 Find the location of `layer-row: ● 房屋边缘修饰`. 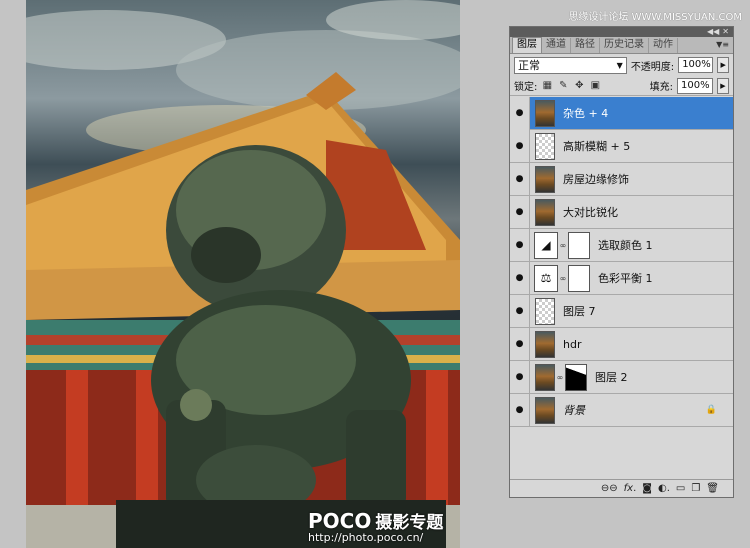

layer-row: ● 房屋边缘修饰 is located at coordinates (621, 179).